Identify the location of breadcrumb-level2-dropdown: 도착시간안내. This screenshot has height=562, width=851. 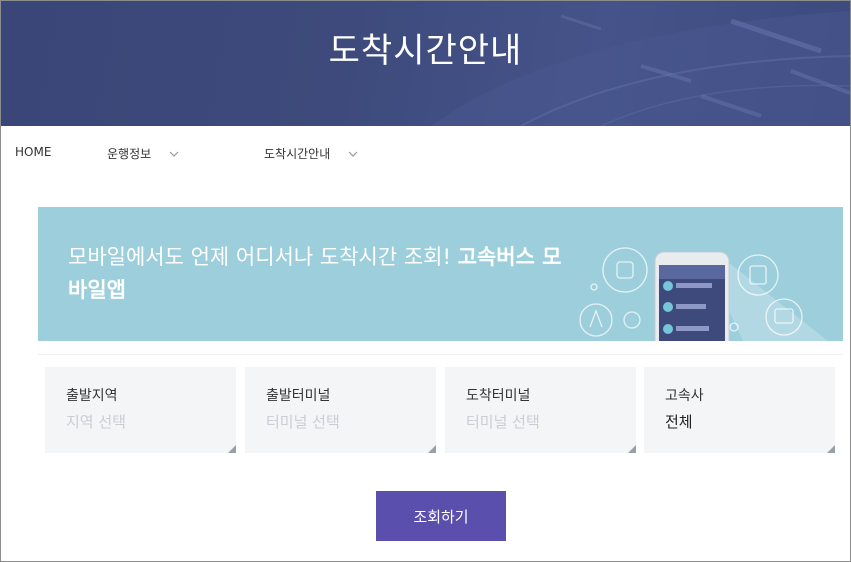
(311, 153).